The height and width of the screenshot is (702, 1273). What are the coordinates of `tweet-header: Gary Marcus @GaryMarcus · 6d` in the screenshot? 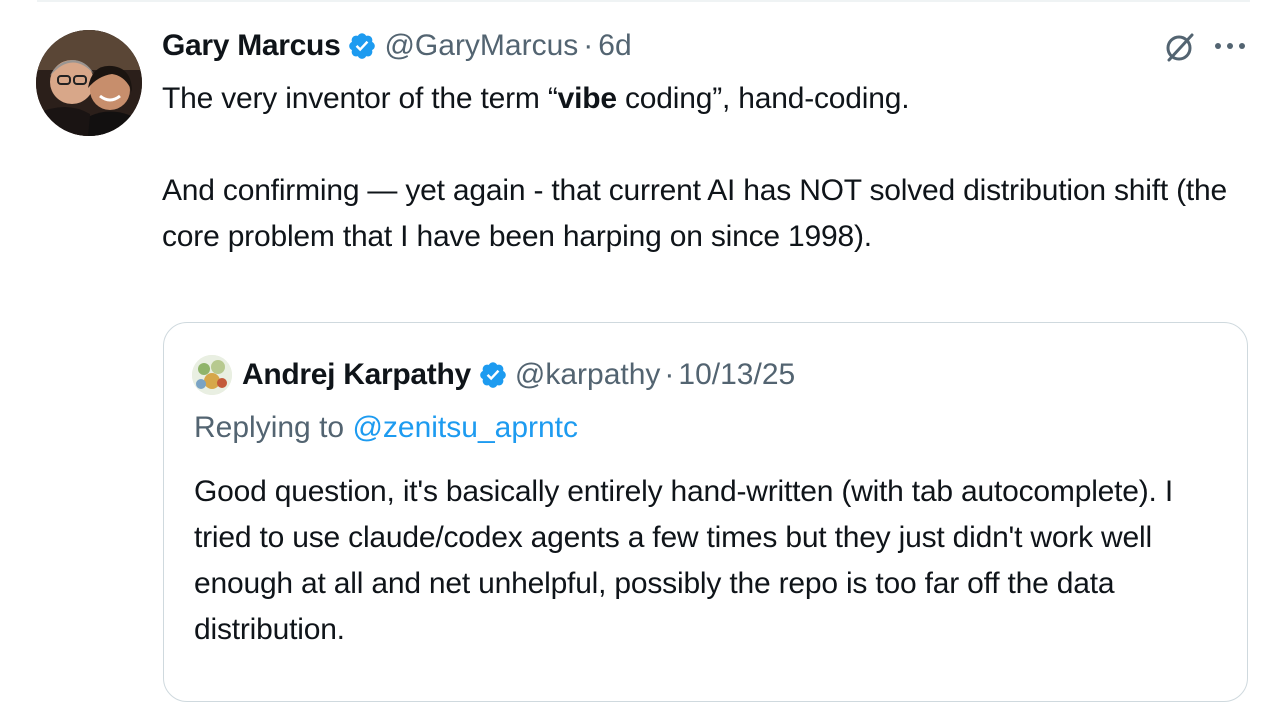 It's located at (397, 46).